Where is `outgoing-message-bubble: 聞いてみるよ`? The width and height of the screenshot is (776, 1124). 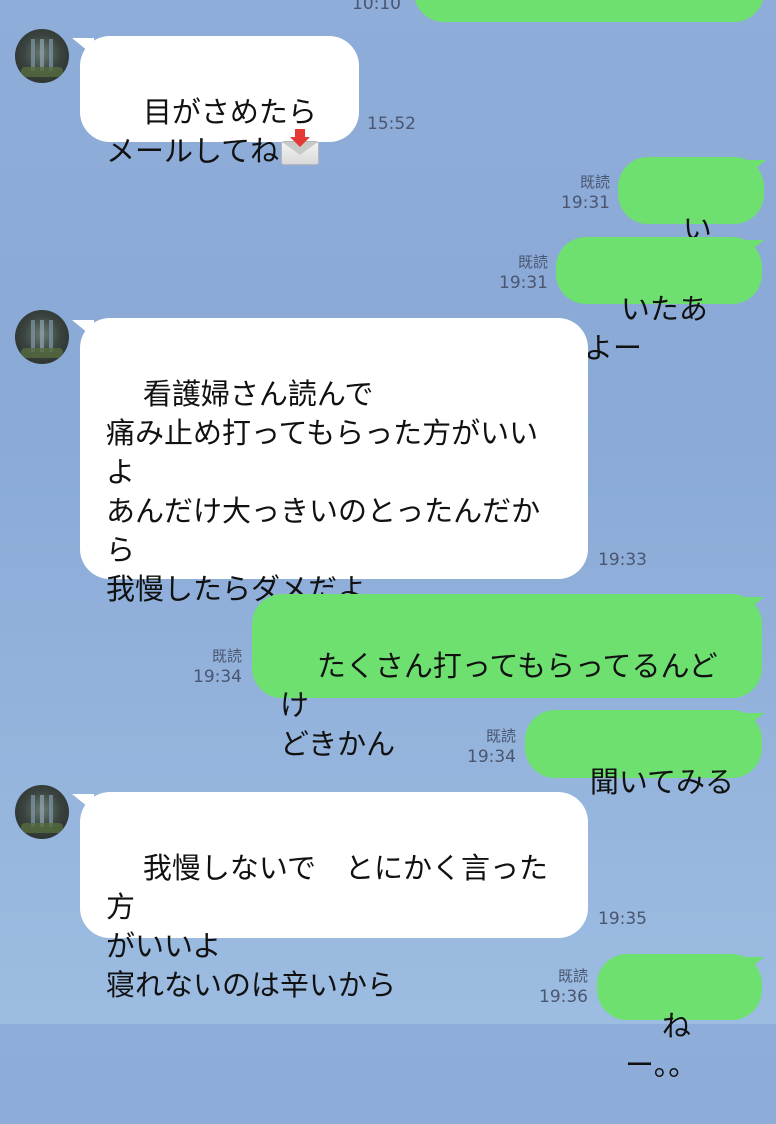 outgoing-message-bubble: 聞いてみるよ is located at coordinates (643, 774).